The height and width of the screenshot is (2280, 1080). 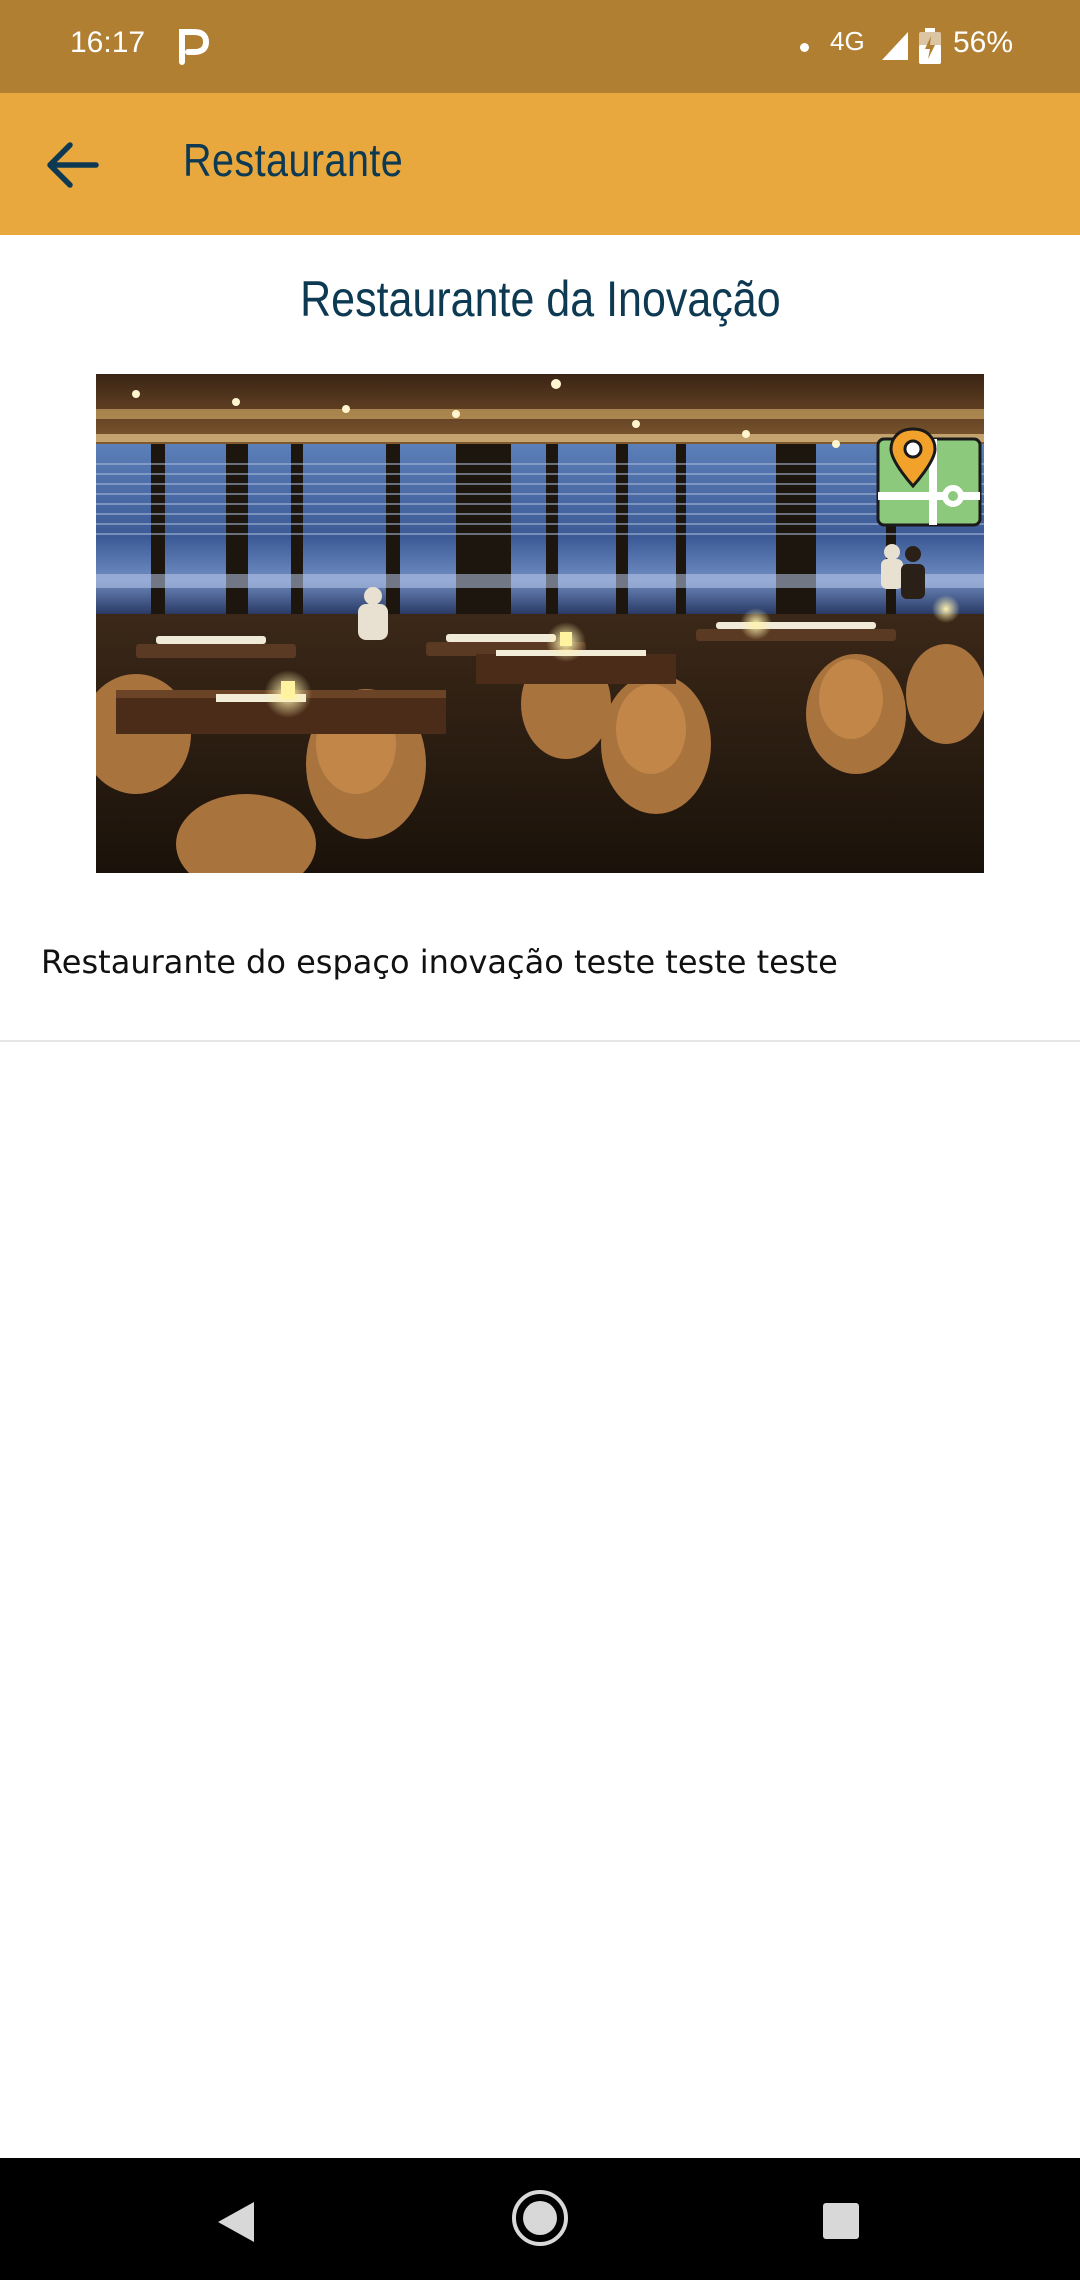 I want to click on notification-dot-icon, so click(x=804, y=47).